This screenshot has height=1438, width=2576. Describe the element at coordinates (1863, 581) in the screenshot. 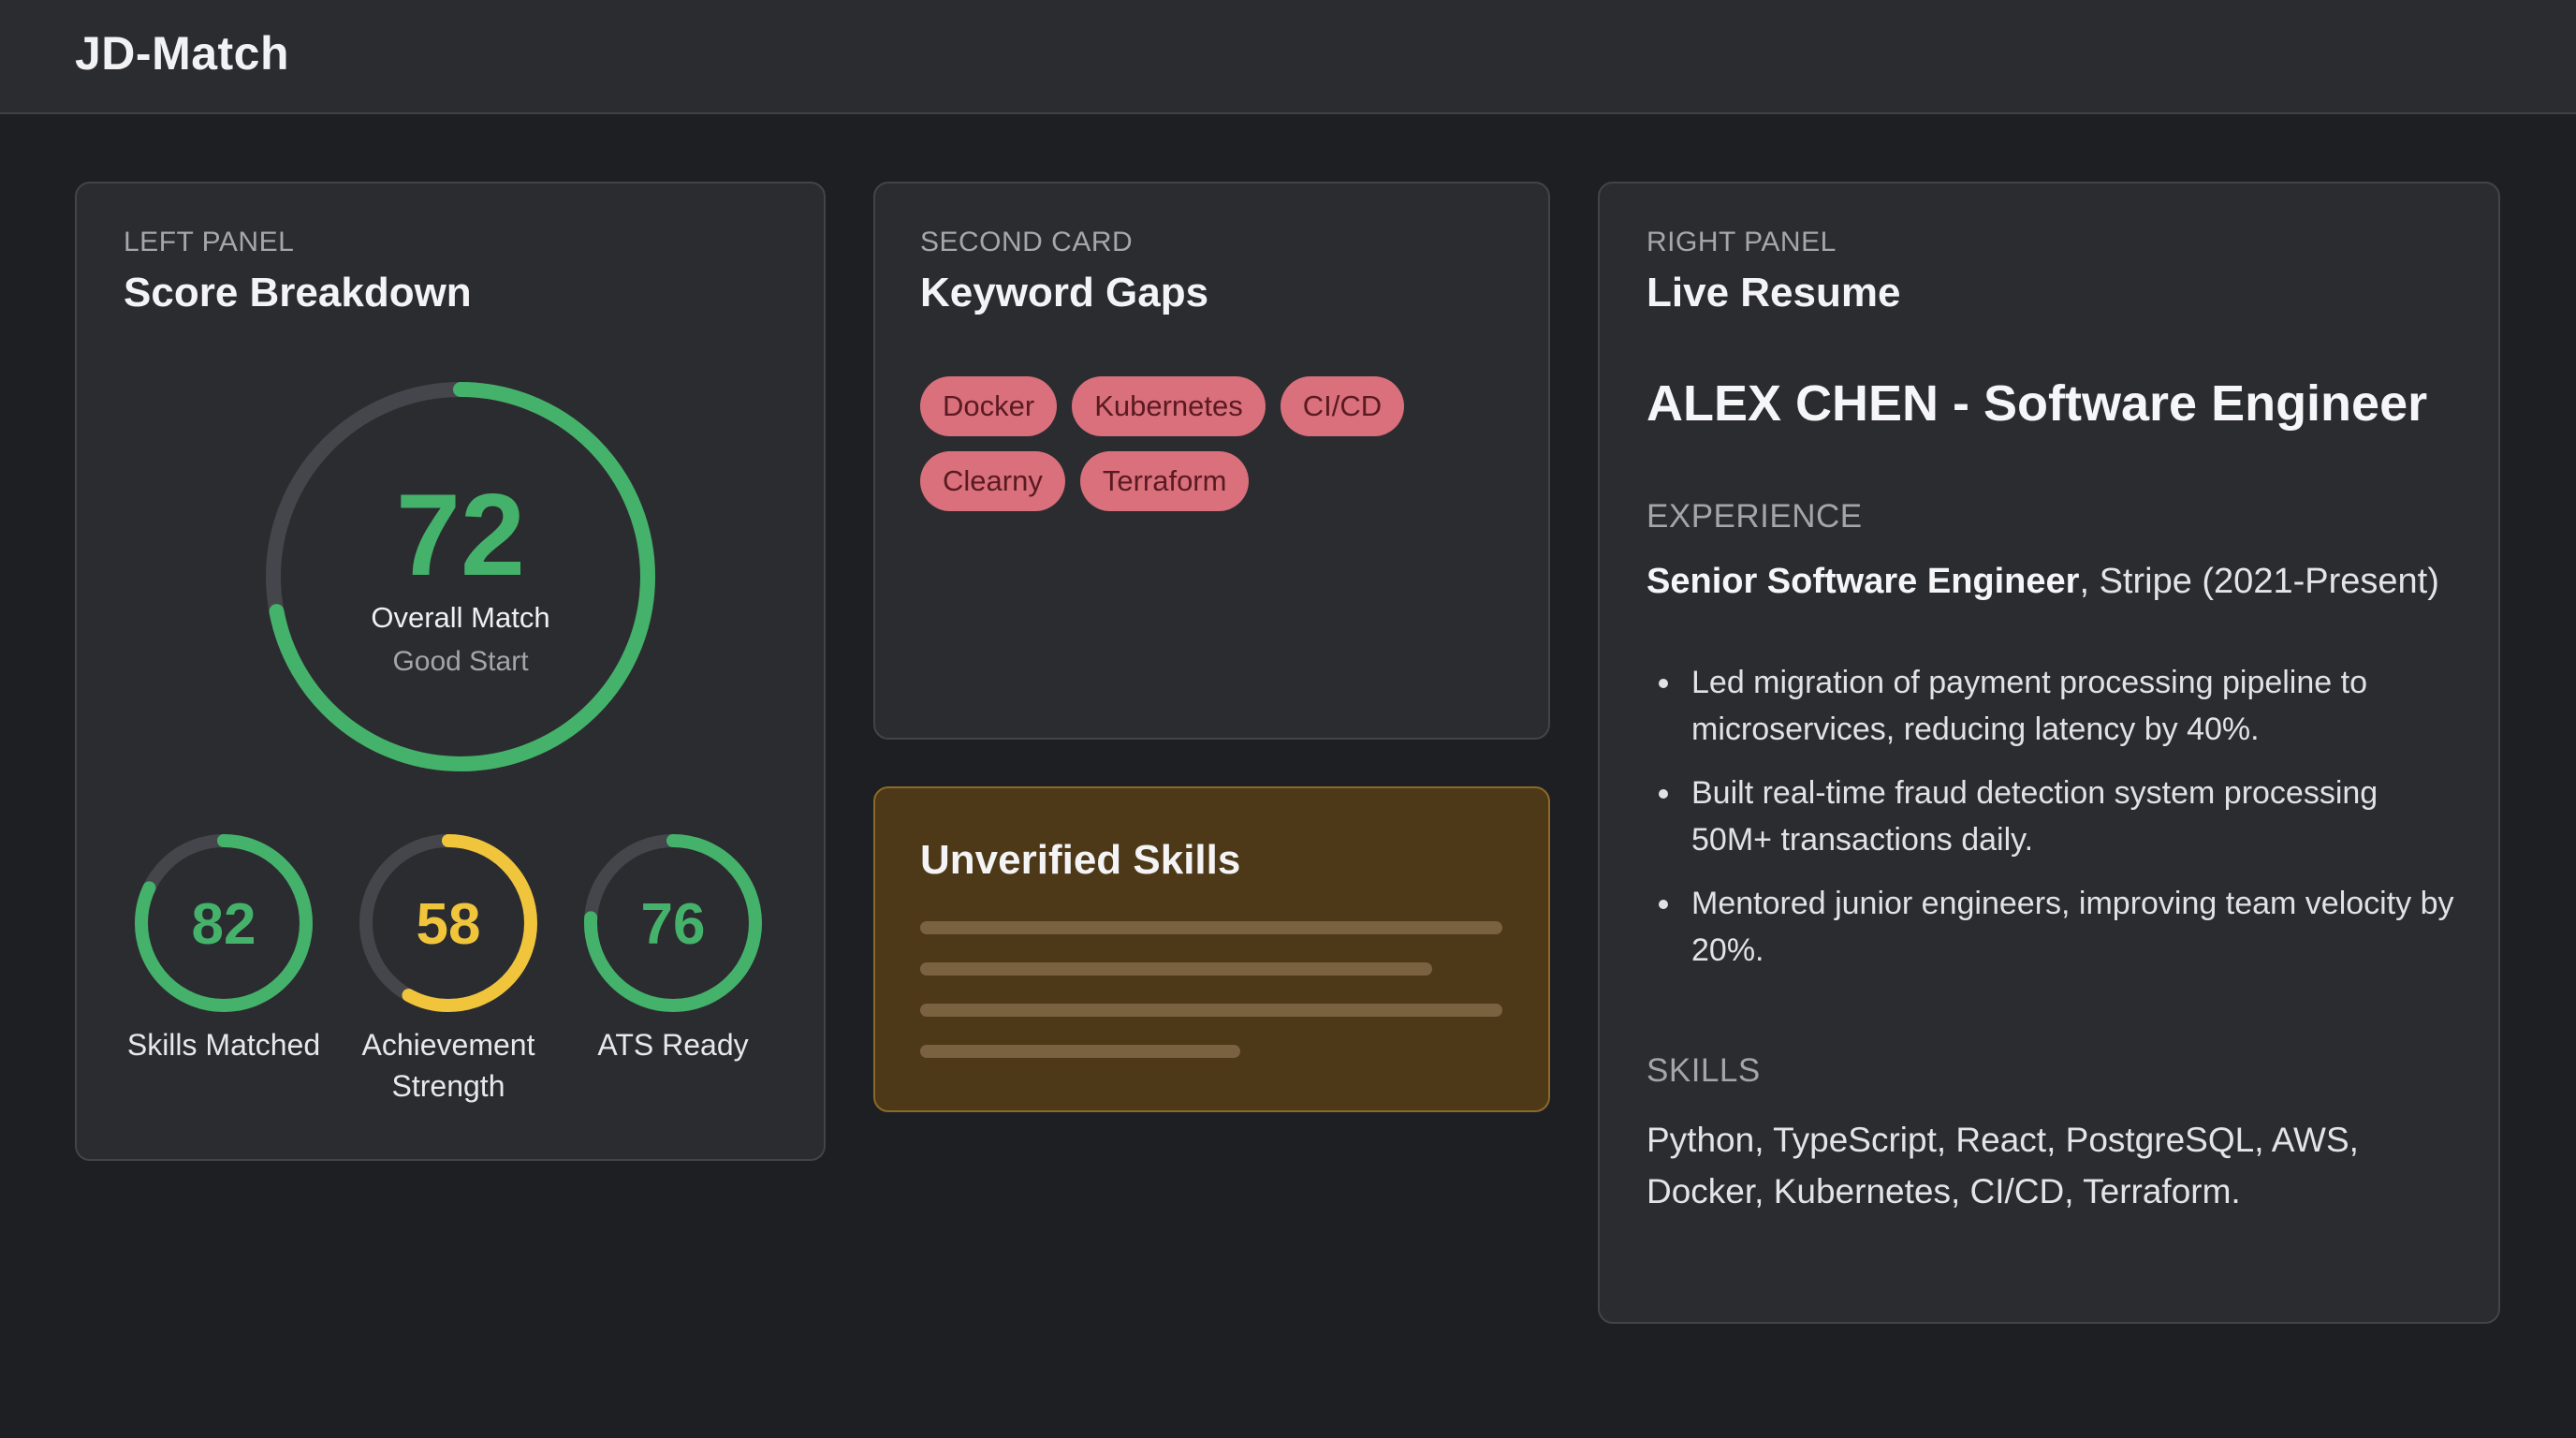

I see `job-title: Senior Software Engineer` at that location.